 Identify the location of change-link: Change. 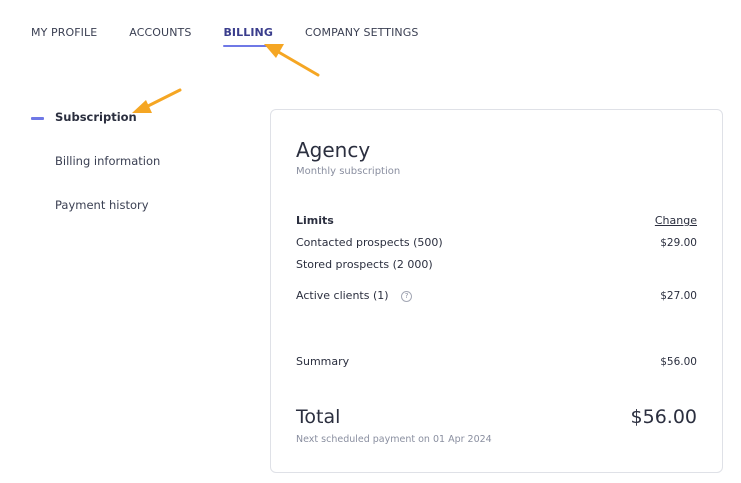
(676, 220).